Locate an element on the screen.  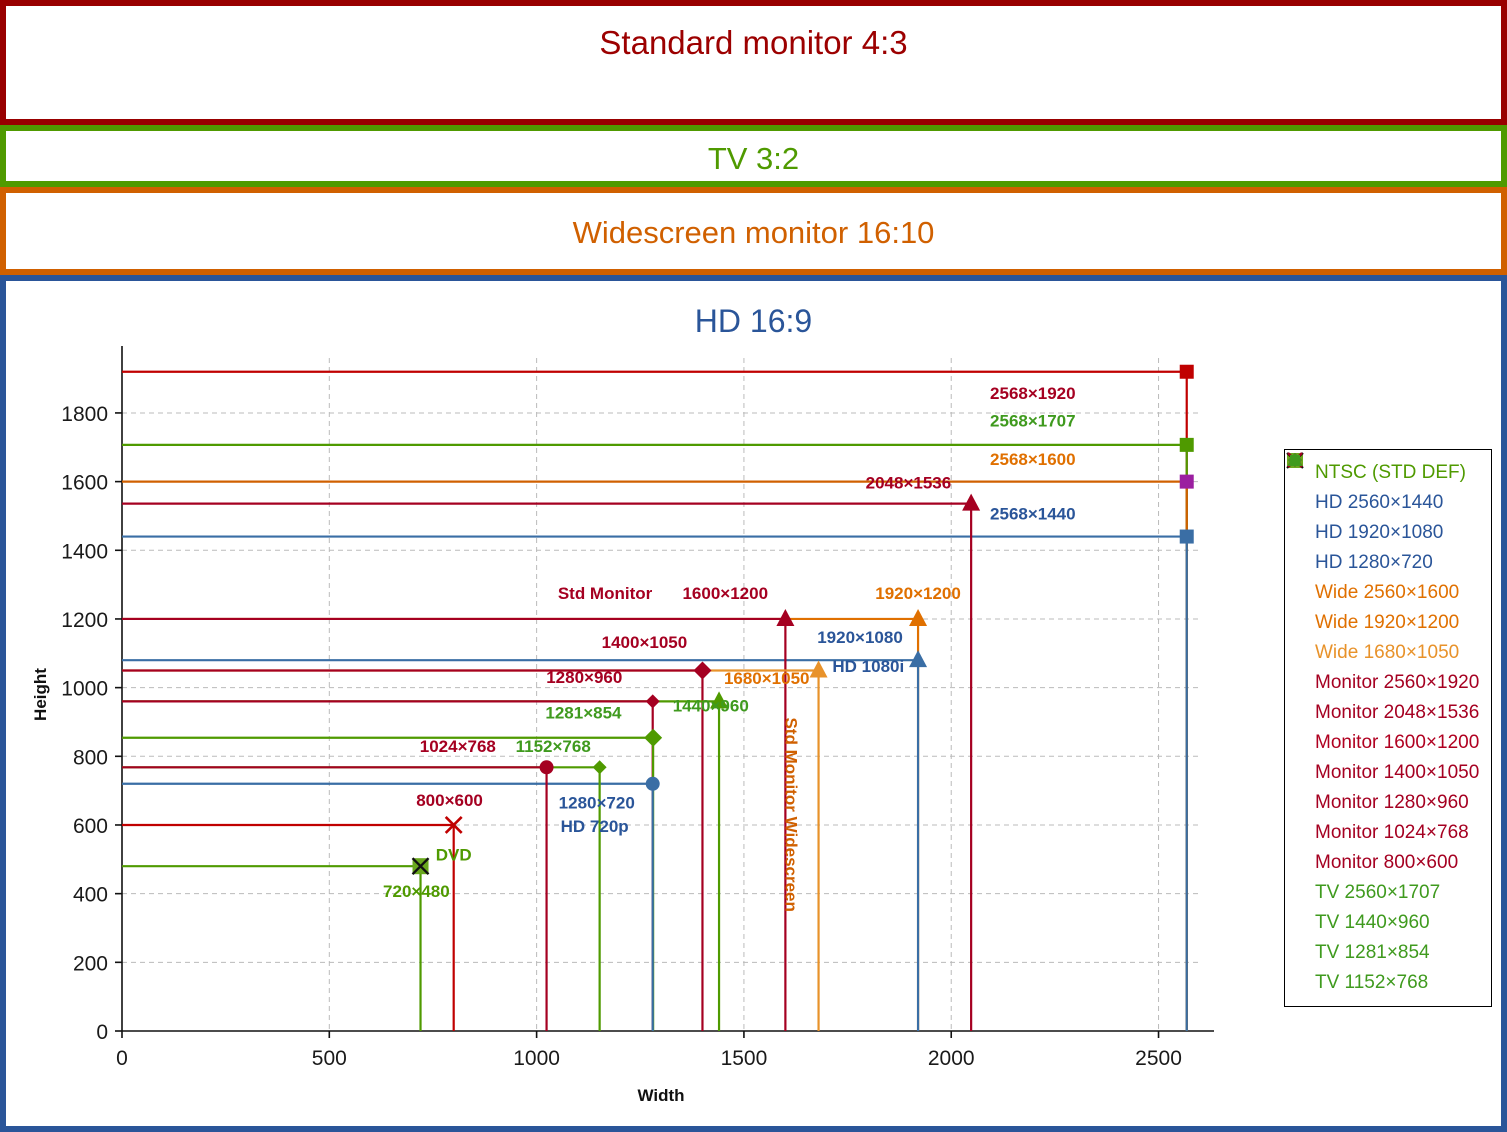
legend-item-12: Monitor 1024×768 is located at coordinates (1387, 651).